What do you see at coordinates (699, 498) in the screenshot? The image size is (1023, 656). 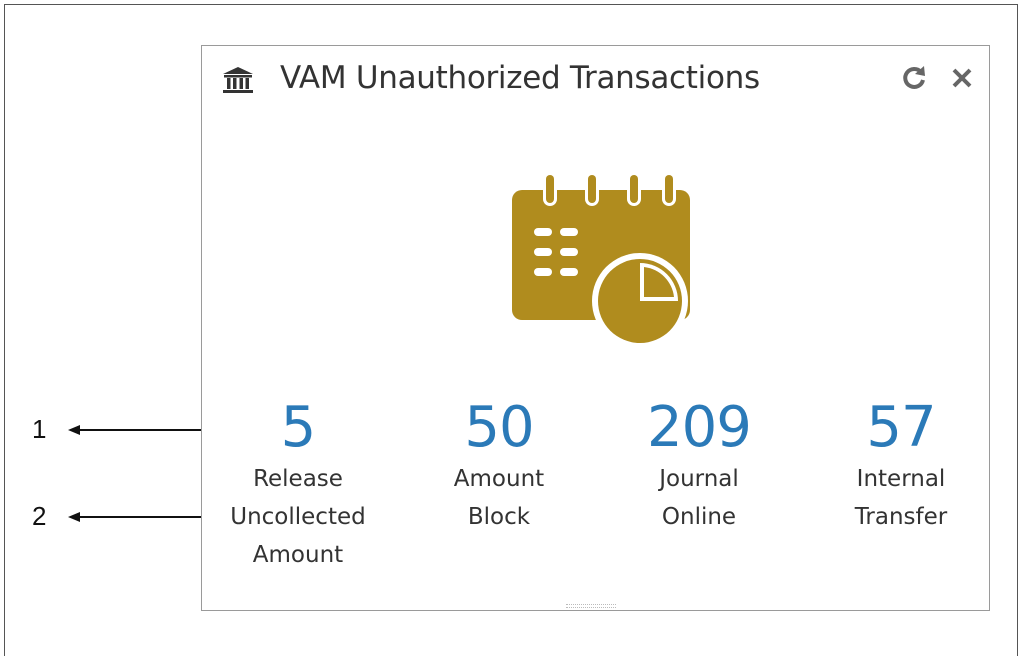 I see `metric-label: Journal Online` at bounding box center [699, 498].